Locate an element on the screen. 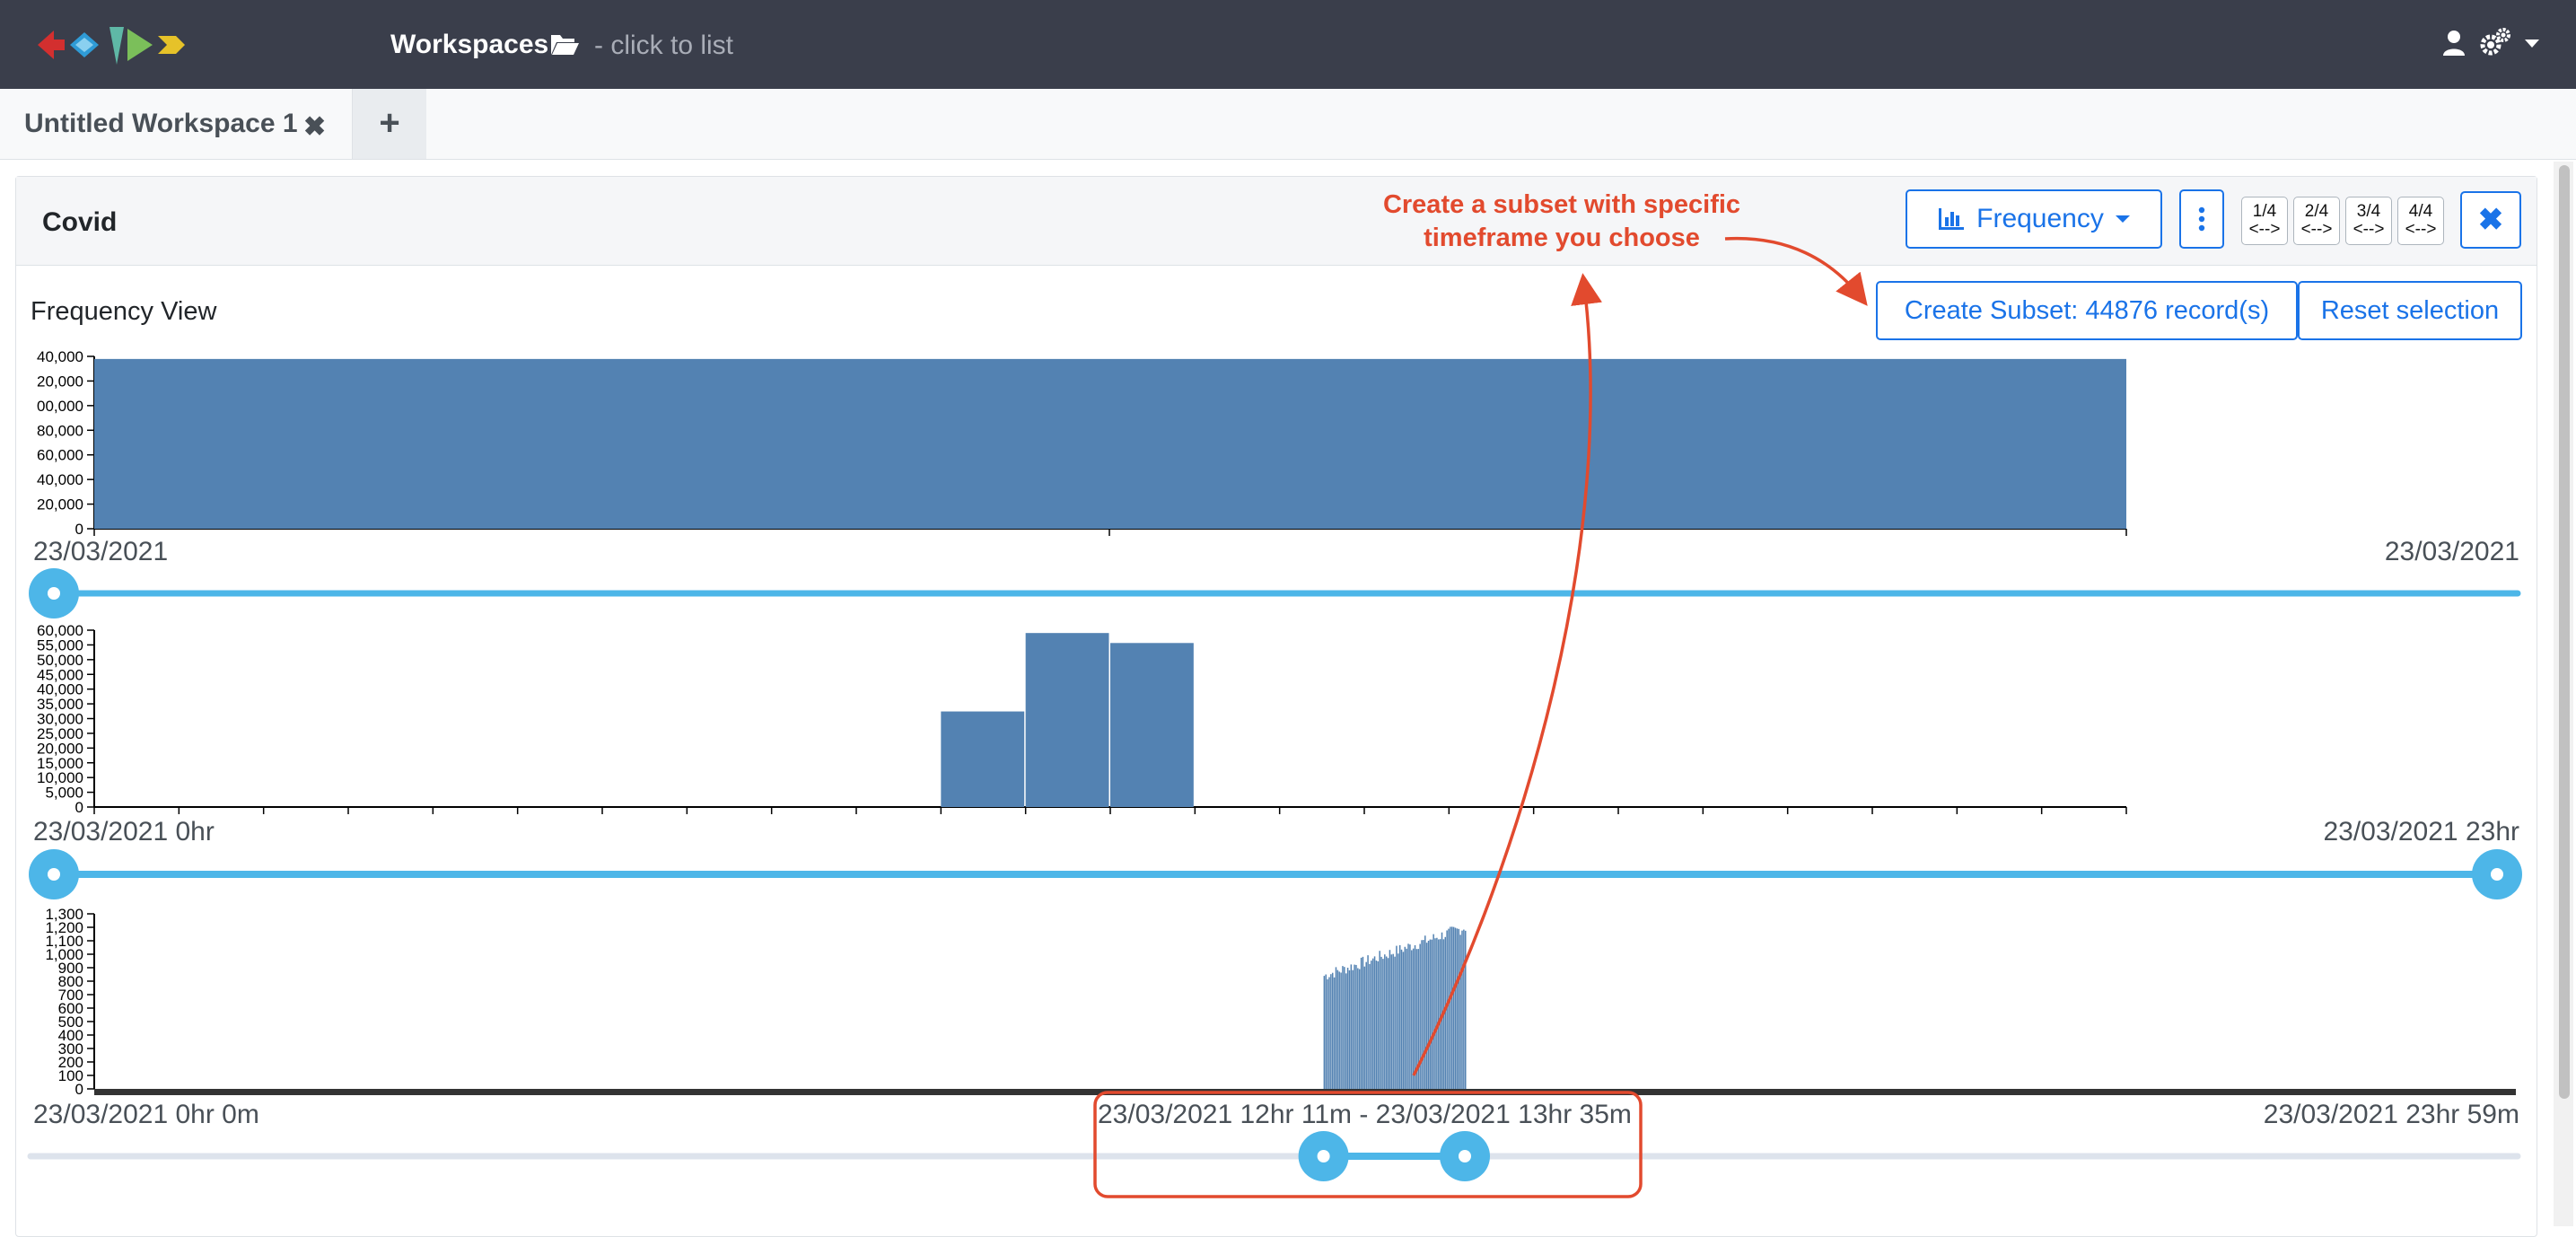  gears-icon is located at coordinates (2495, 43).